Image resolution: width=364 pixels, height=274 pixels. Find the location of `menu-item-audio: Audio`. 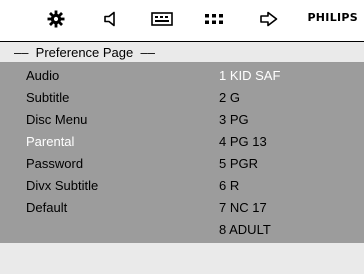

menu-item-audio: Audio is located at coordinates (42, 75).